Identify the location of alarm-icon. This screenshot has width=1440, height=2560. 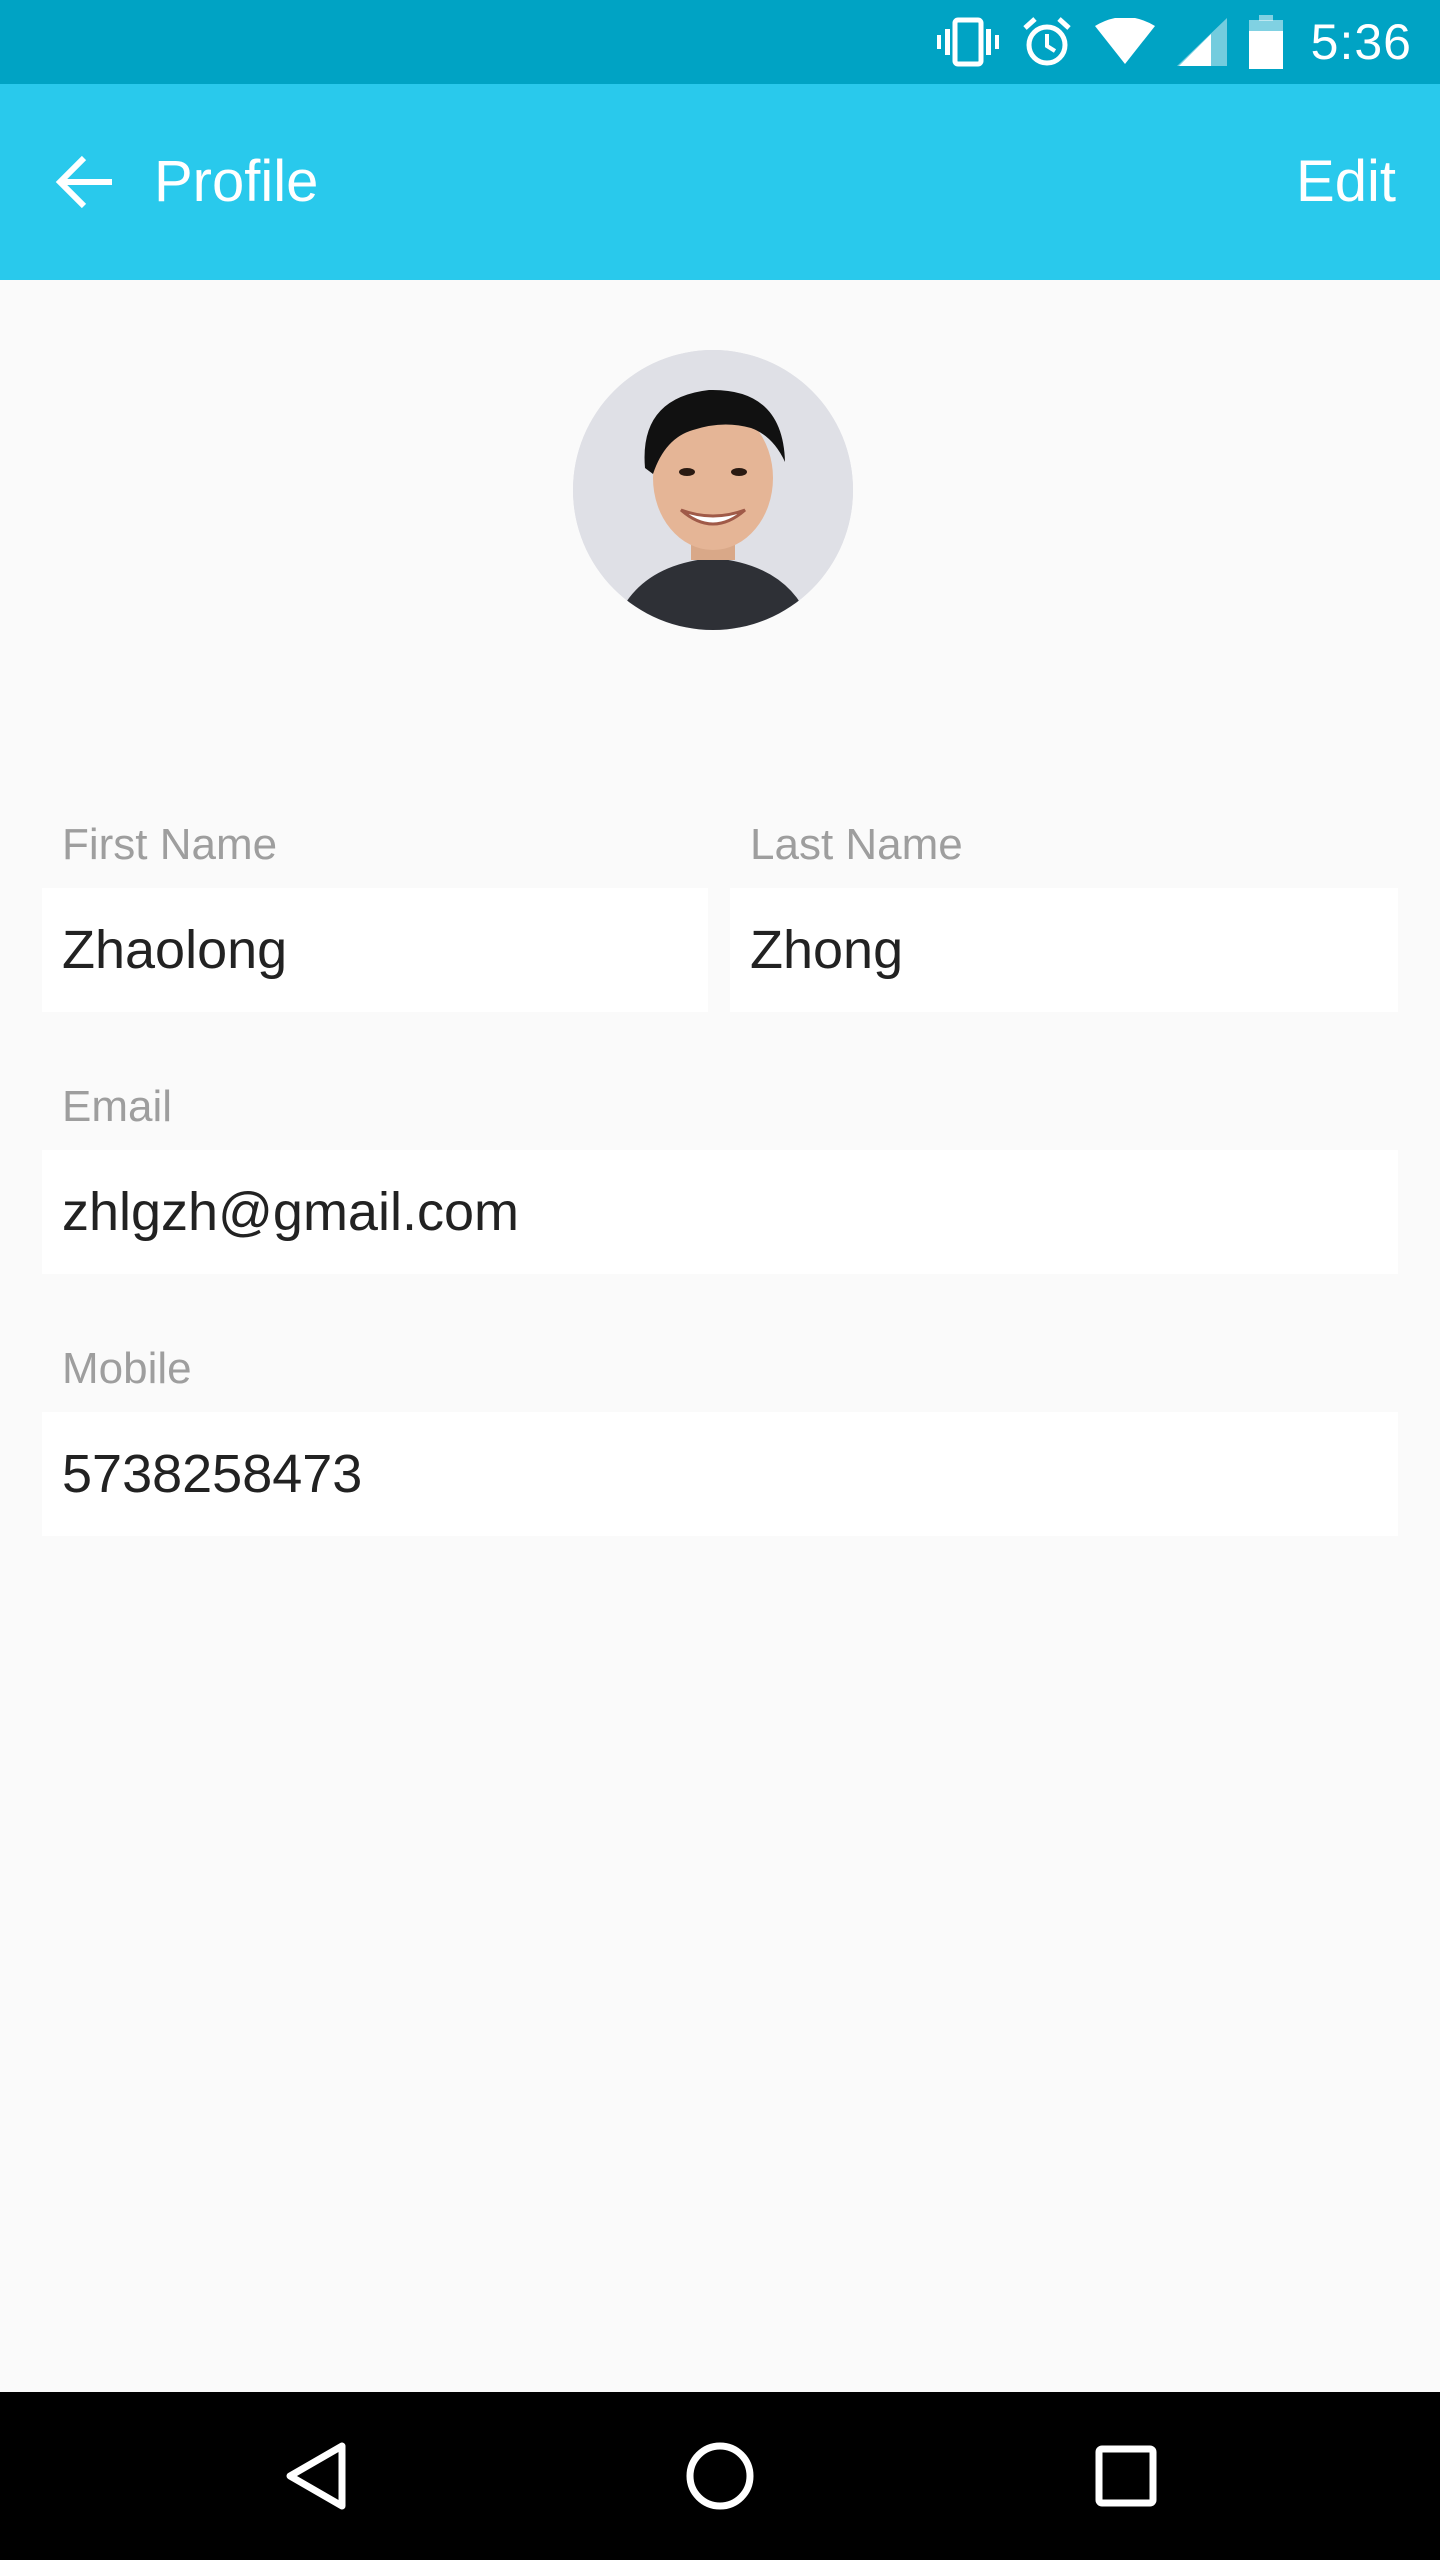
(1047, 42).